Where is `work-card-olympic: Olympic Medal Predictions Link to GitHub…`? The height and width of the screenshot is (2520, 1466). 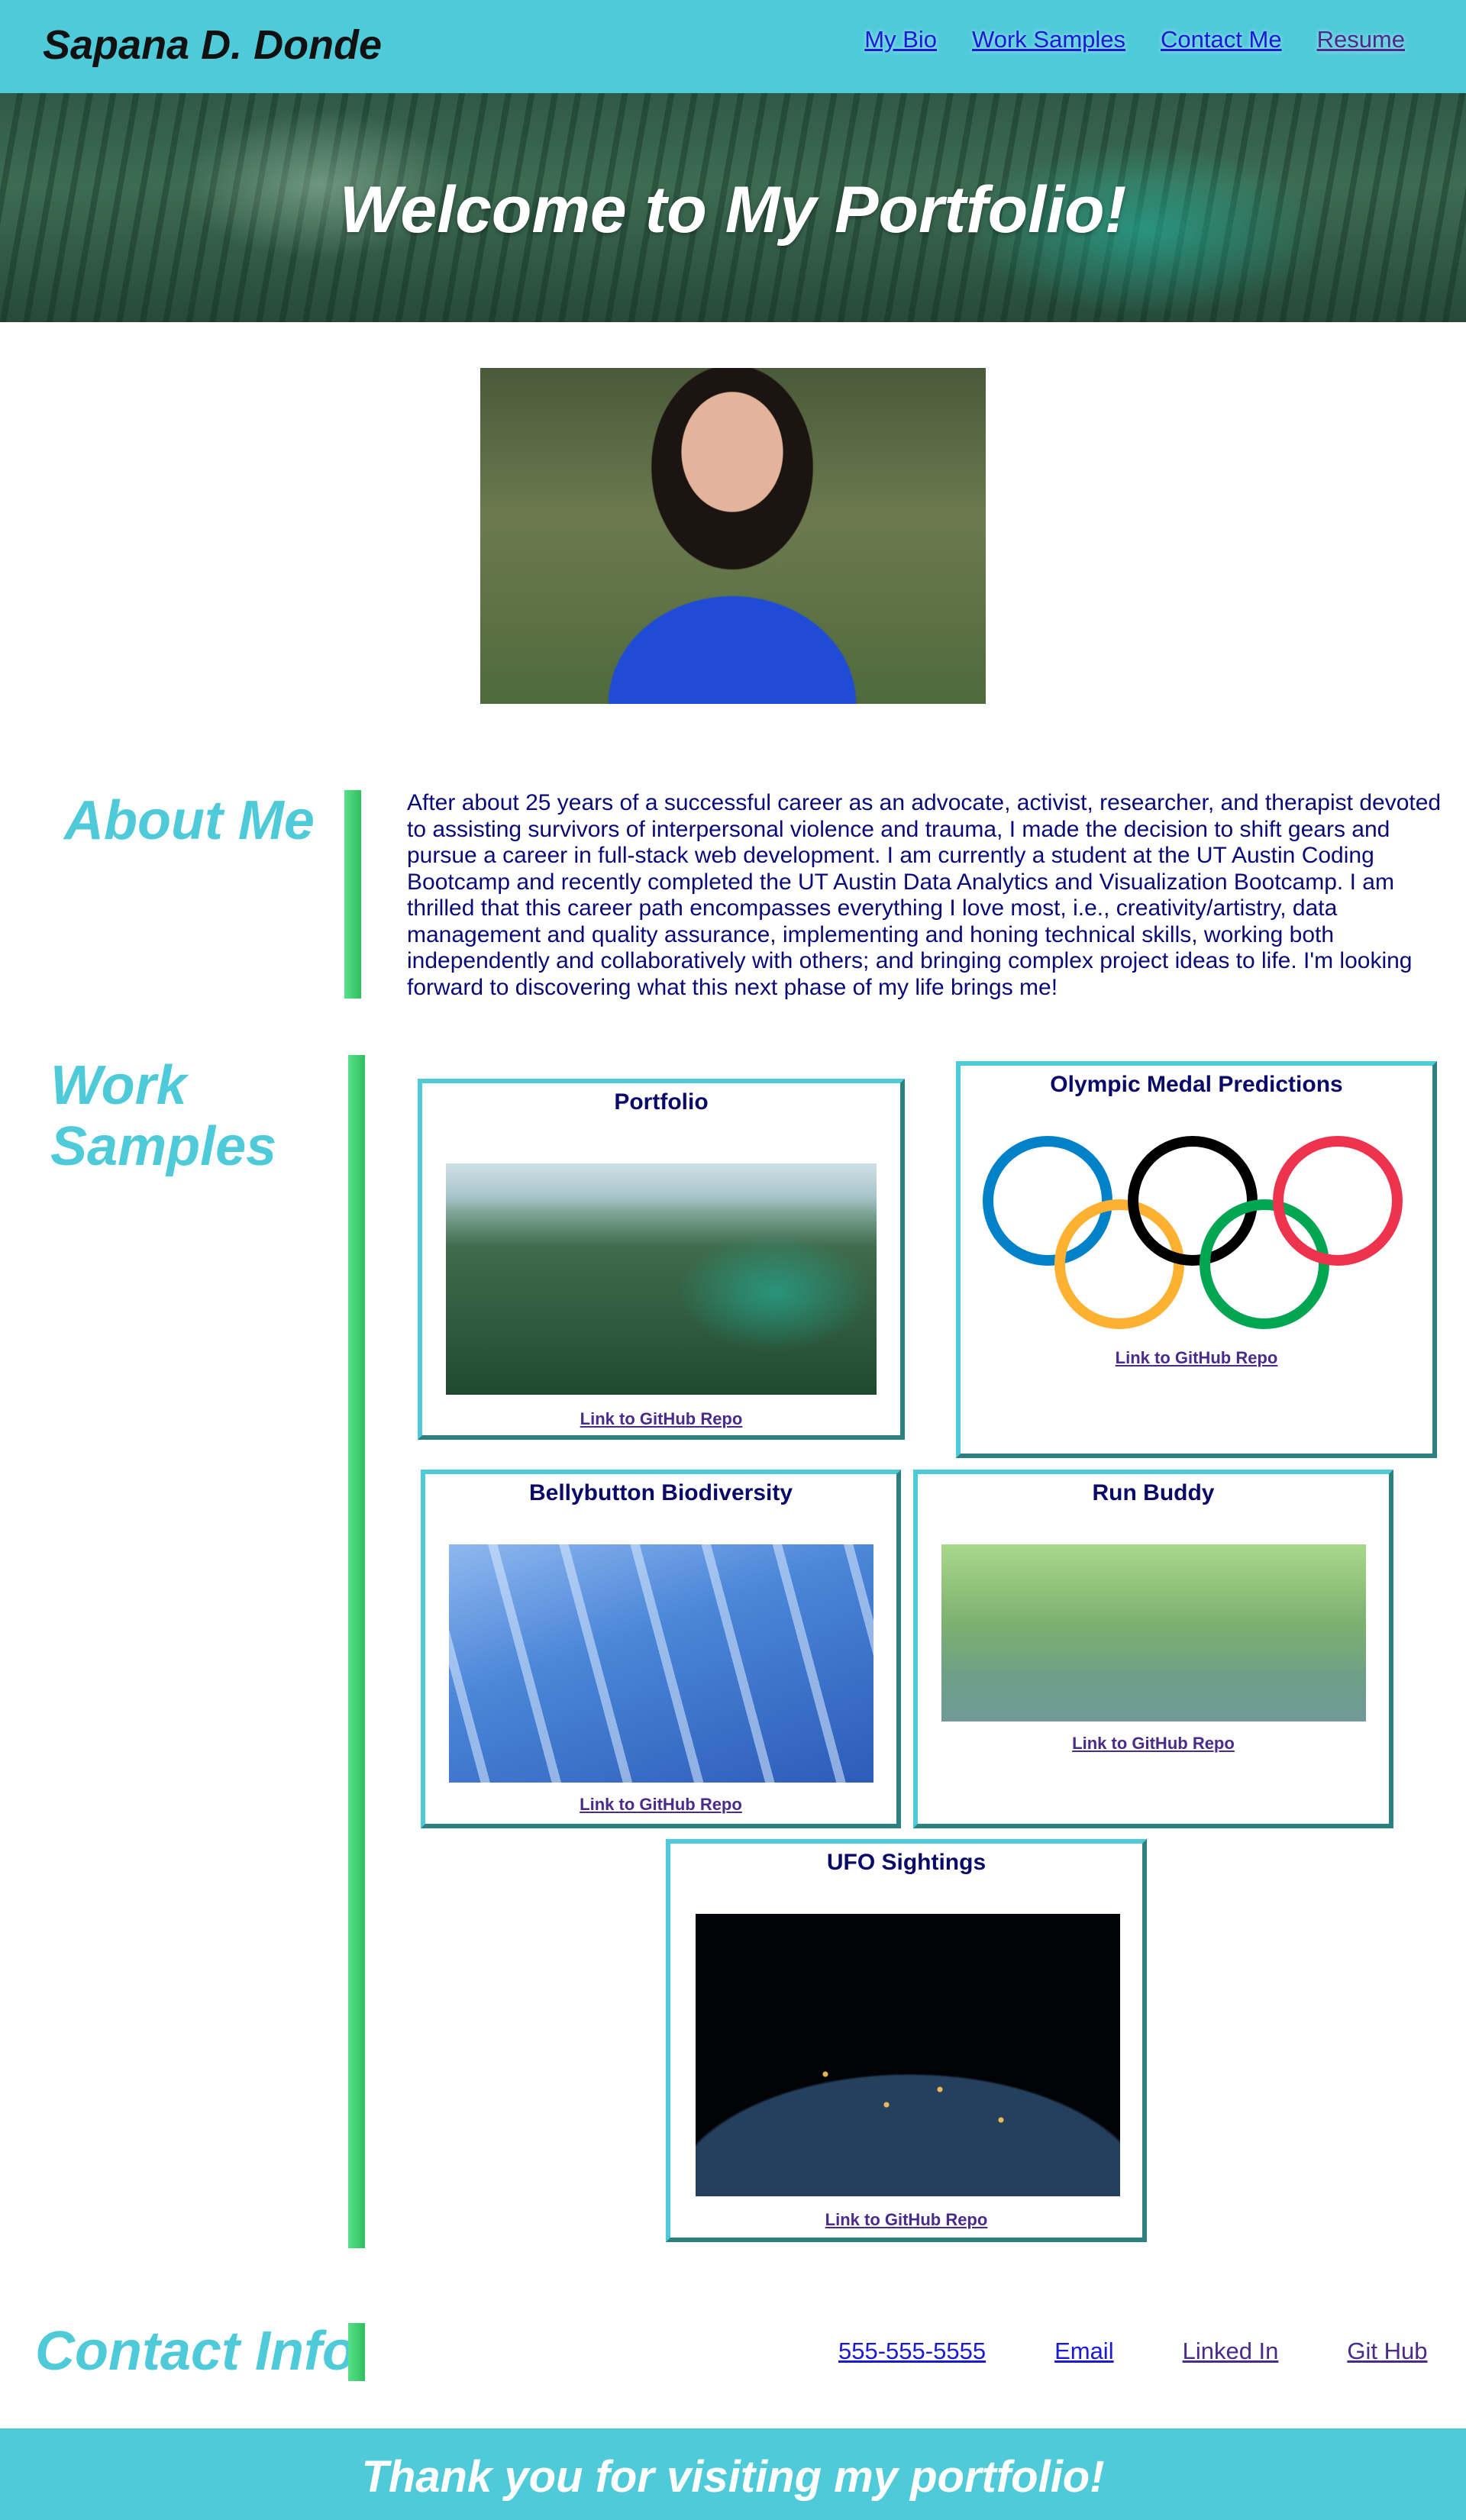
work-card-olympic: Olympic Medal Predictions Link to GitHub… is located at coordinates (1197, 1259).